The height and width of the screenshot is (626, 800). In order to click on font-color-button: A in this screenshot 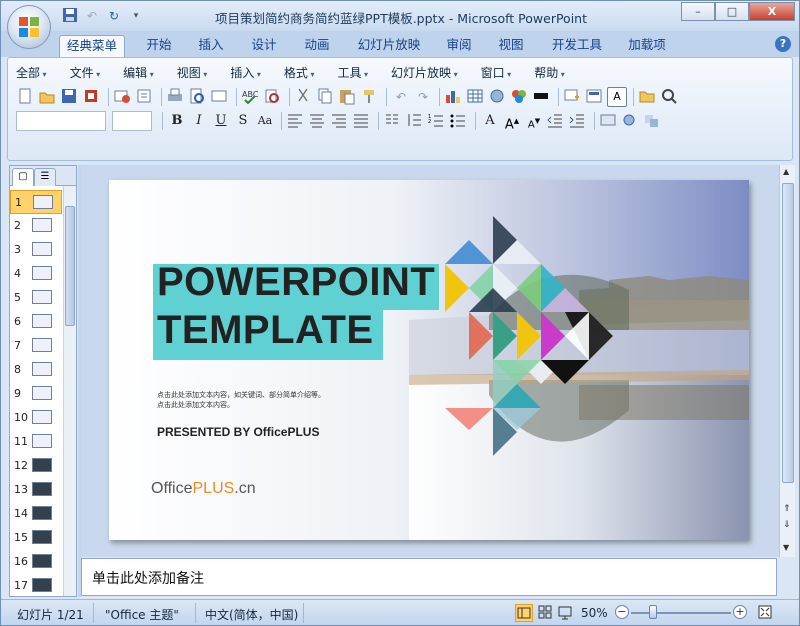, I will do `click(490, 121)`.